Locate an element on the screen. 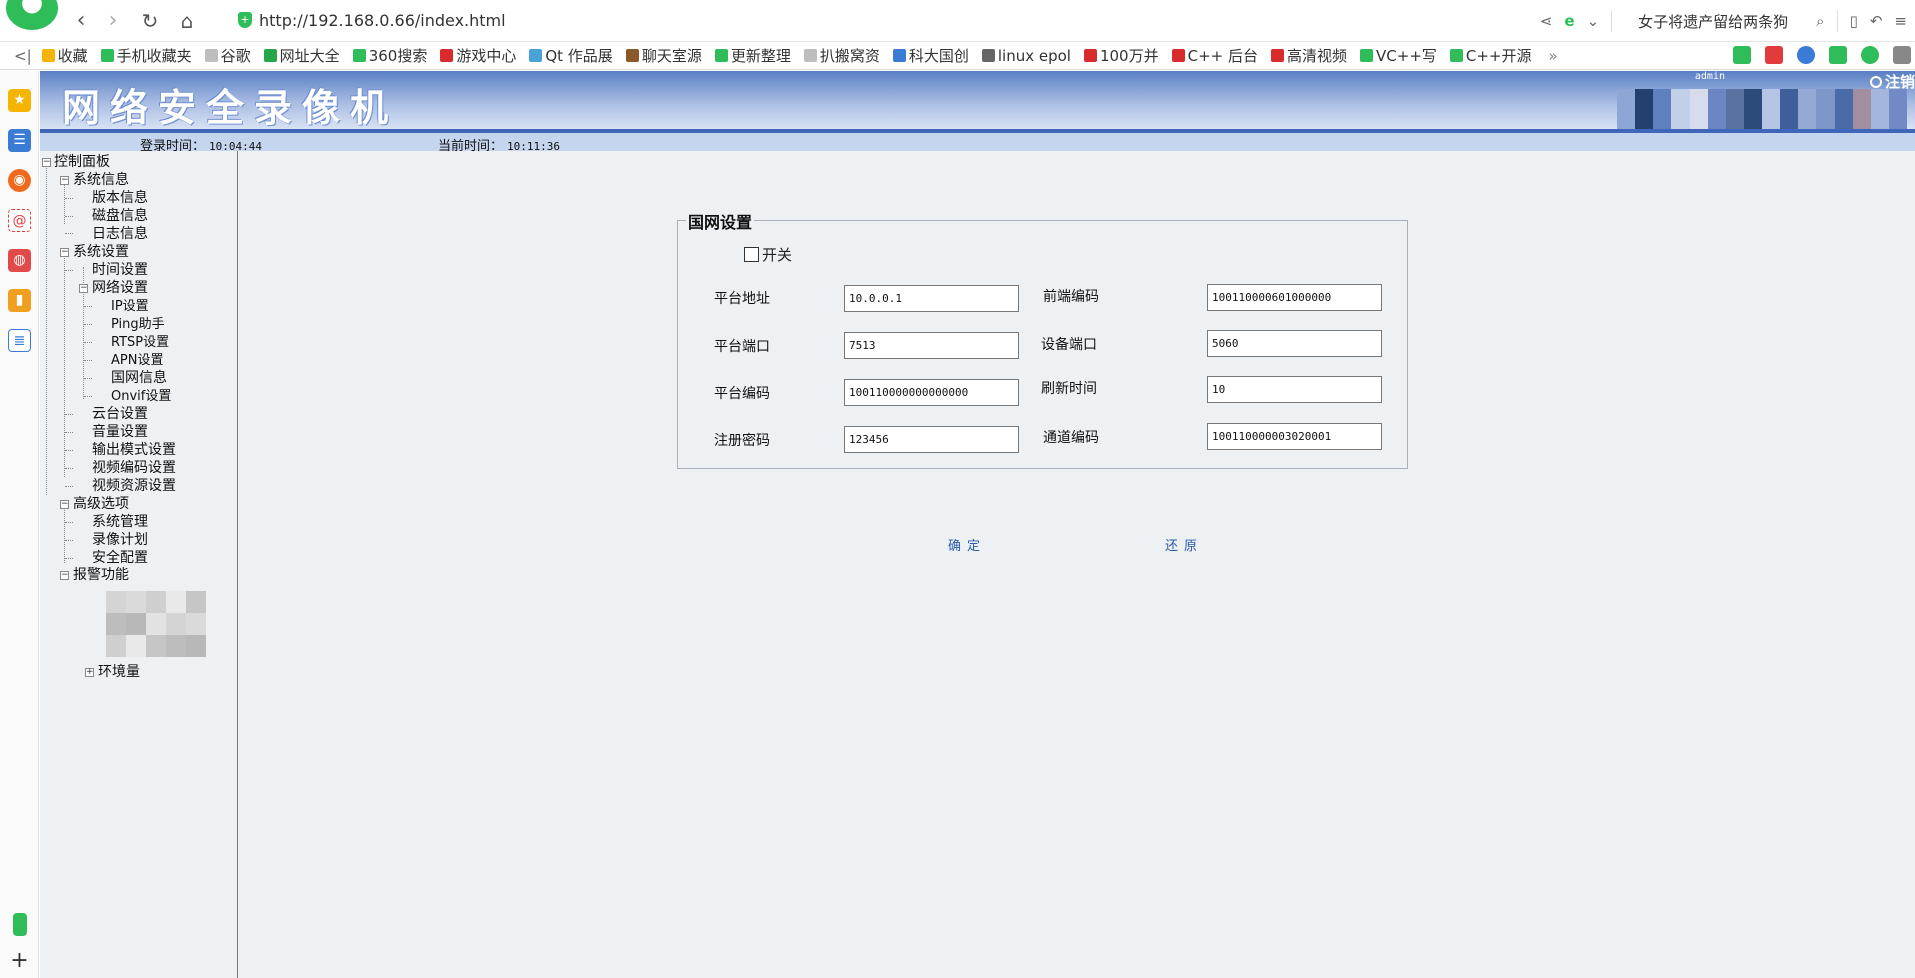 The height and width of the screenshot is (978, 1915). platform-port-input is located at coordinates (931, 345).